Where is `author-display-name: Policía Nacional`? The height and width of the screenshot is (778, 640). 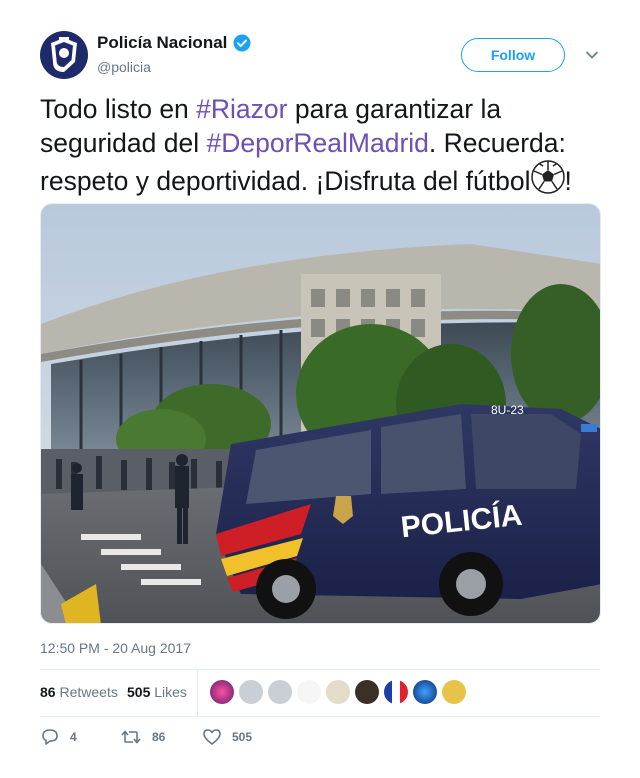 author-display-name: Policía Nacional is located at coordinates (174, 43).